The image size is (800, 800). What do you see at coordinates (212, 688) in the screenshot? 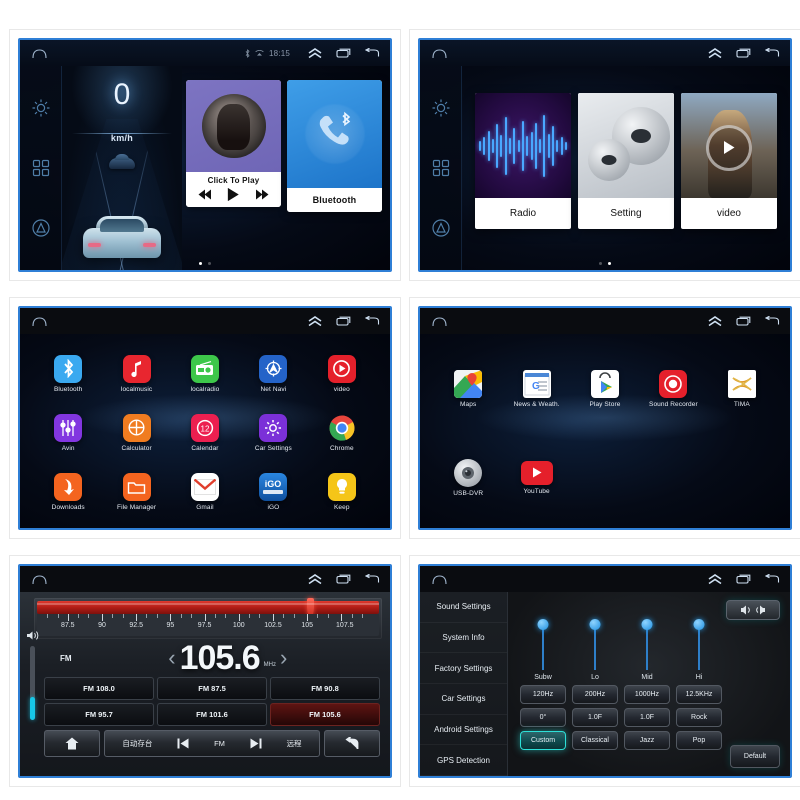
I see `preset-button: FM 87.5` at bounding box center [212, 688].